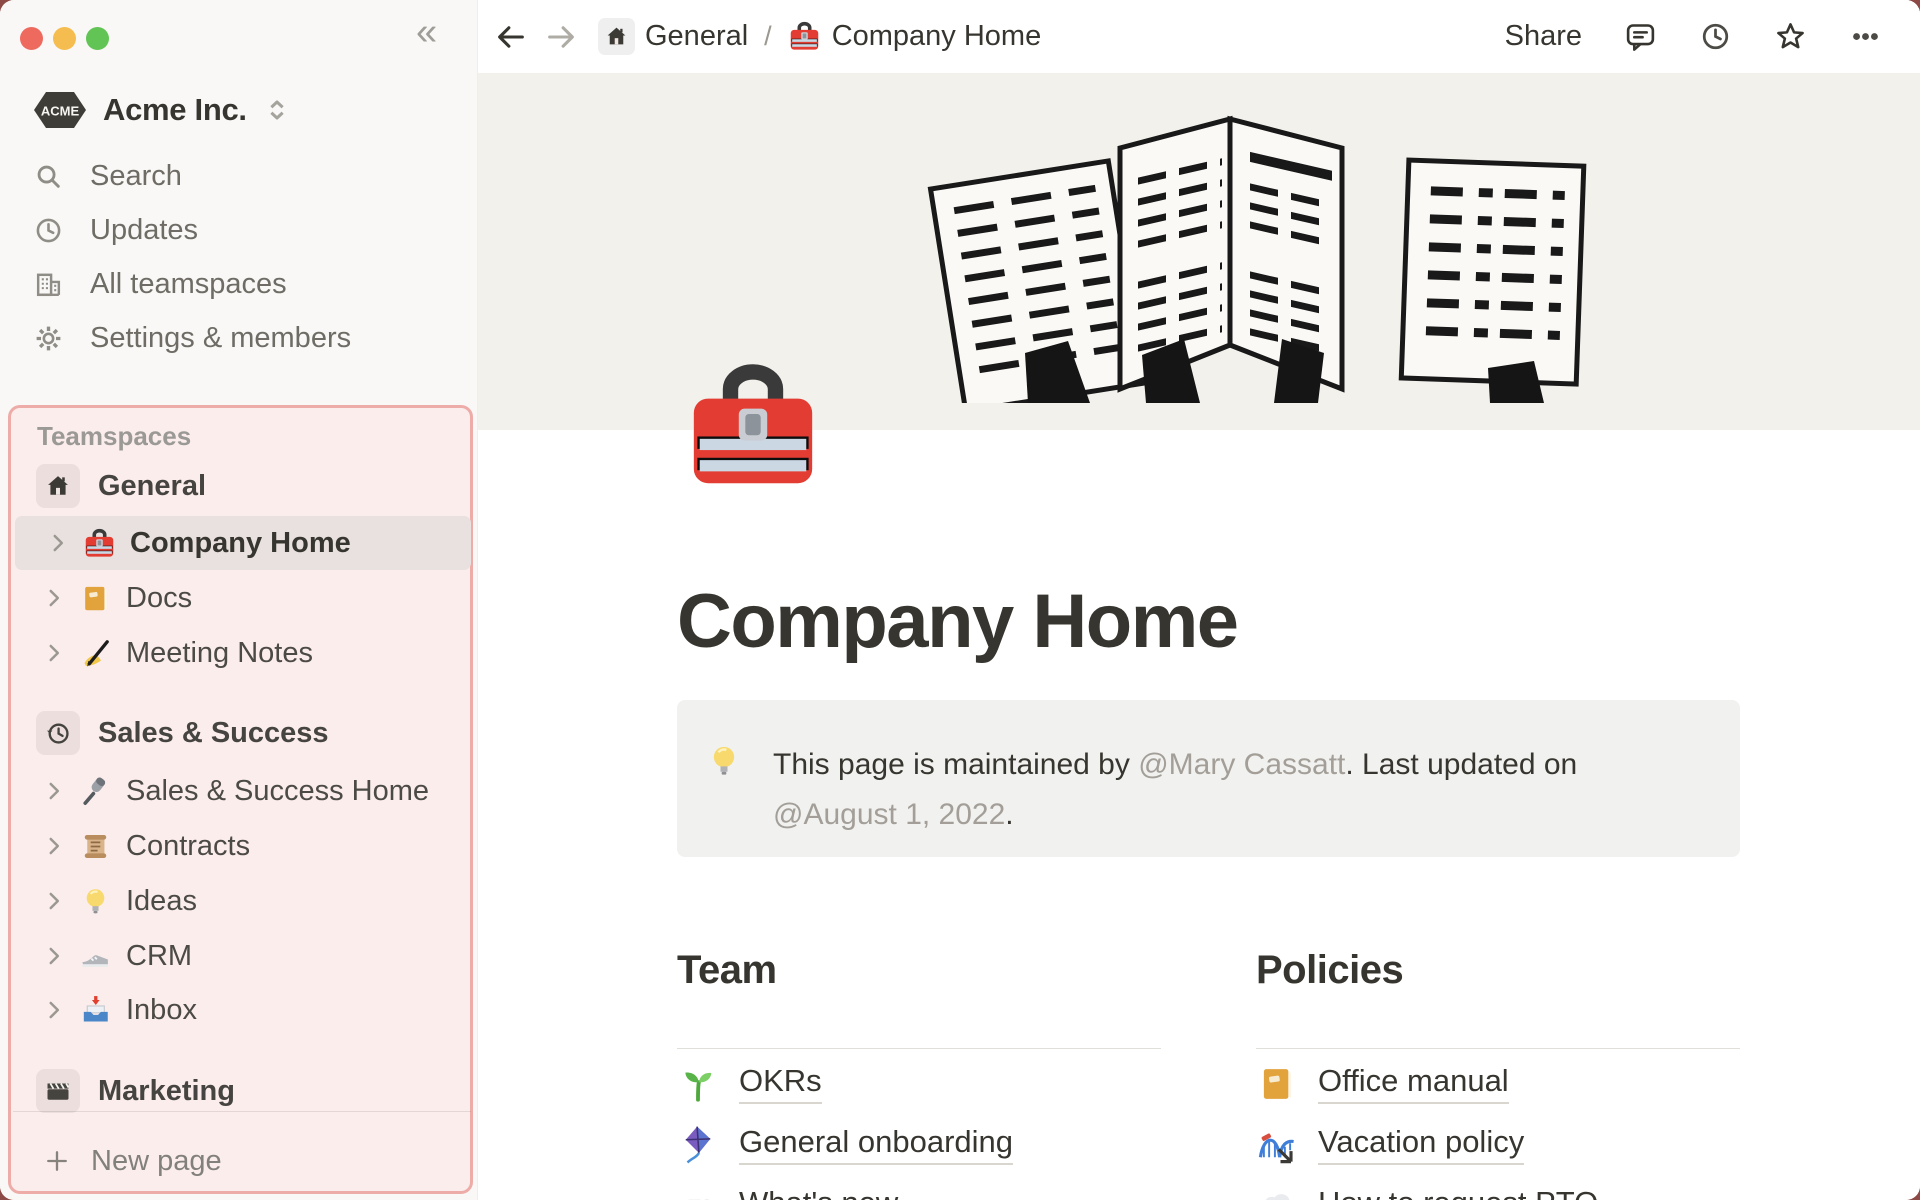 The width and height of the screenshot is (1920, 1200). I want to click on heading-divider, so click(1498, 1048).